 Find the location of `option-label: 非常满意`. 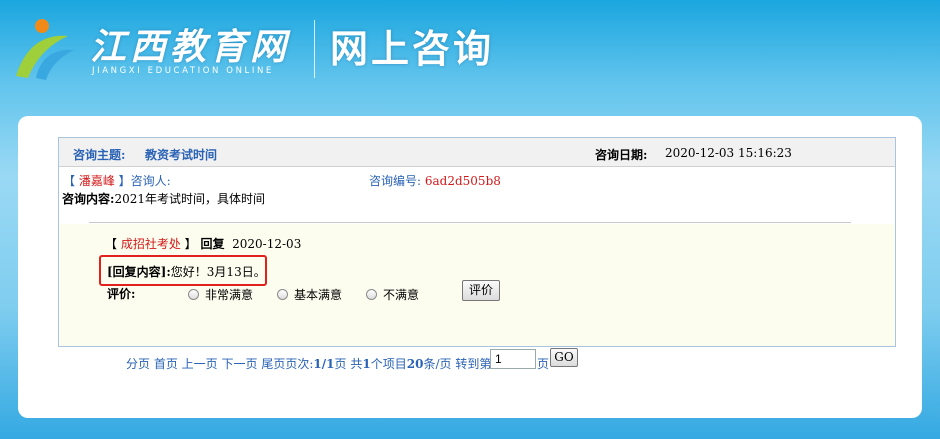

option-label: 非常满意 is located at coordinates (229, 295).